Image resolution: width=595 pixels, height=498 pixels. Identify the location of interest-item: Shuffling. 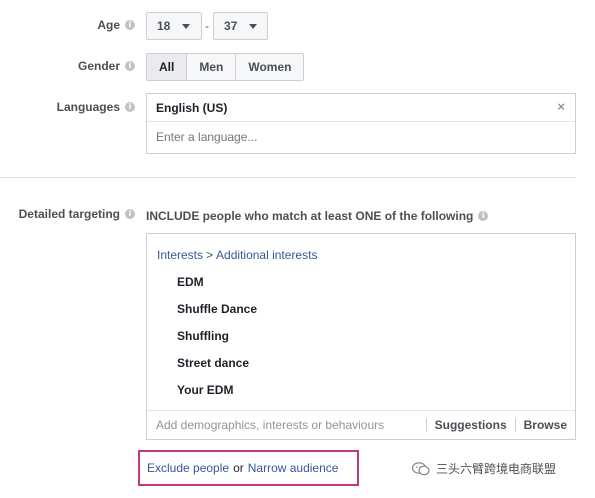
(203, 336).